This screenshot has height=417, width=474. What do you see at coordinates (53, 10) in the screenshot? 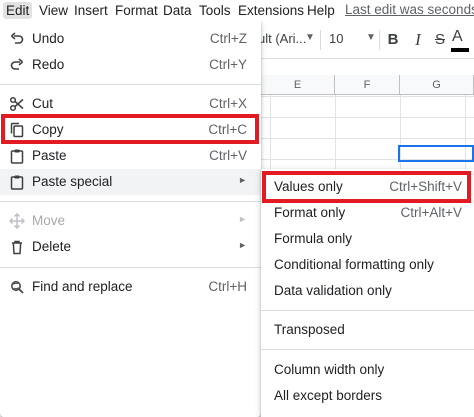
I see `menu-view: View` at bounding box center [53, 10].